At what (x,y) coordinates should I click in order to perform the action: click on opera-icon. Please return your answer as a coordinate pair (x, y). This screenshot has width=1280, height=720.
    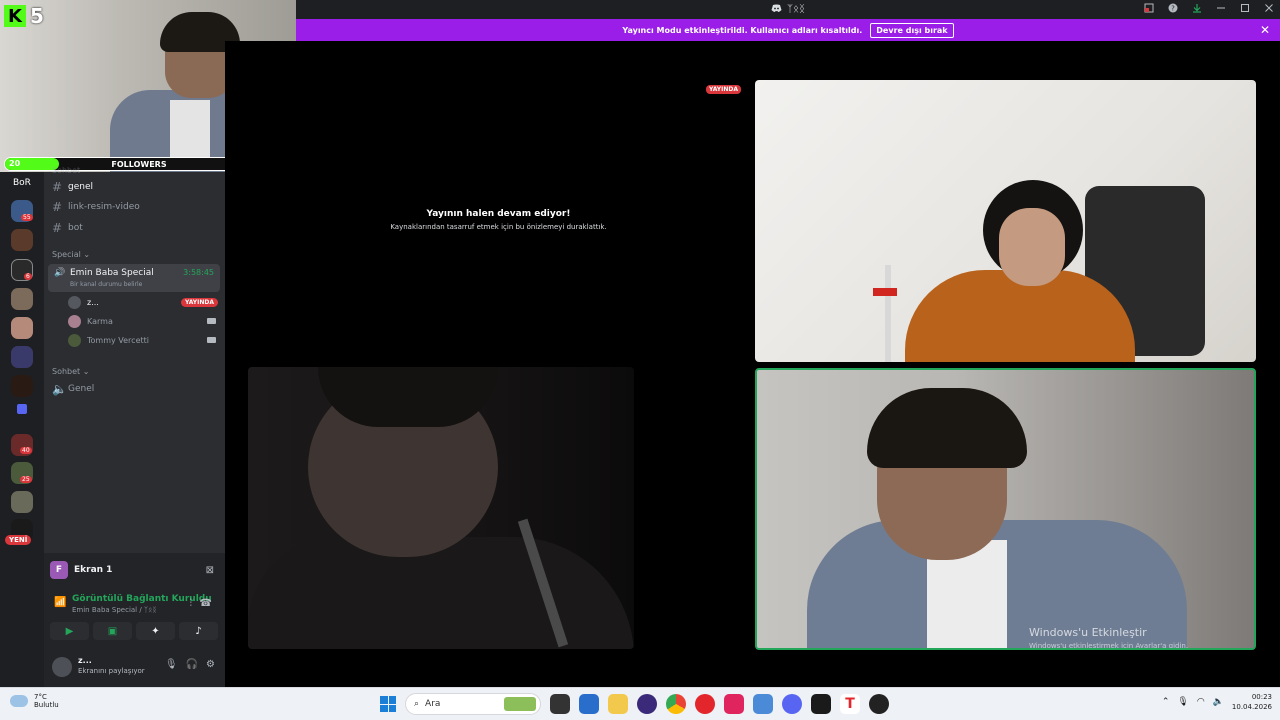
    Looking at the image, I should click on (705, 704).